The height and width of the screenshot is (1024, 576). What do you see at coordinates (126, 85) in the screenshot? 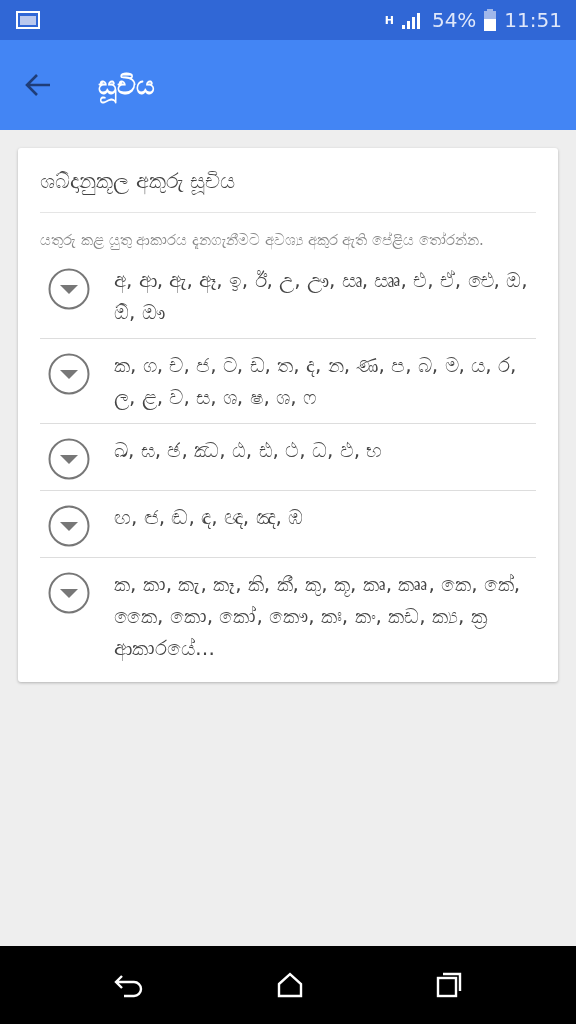
I see `app-bar-title: සූචිය` at bounding box center [126, 85].